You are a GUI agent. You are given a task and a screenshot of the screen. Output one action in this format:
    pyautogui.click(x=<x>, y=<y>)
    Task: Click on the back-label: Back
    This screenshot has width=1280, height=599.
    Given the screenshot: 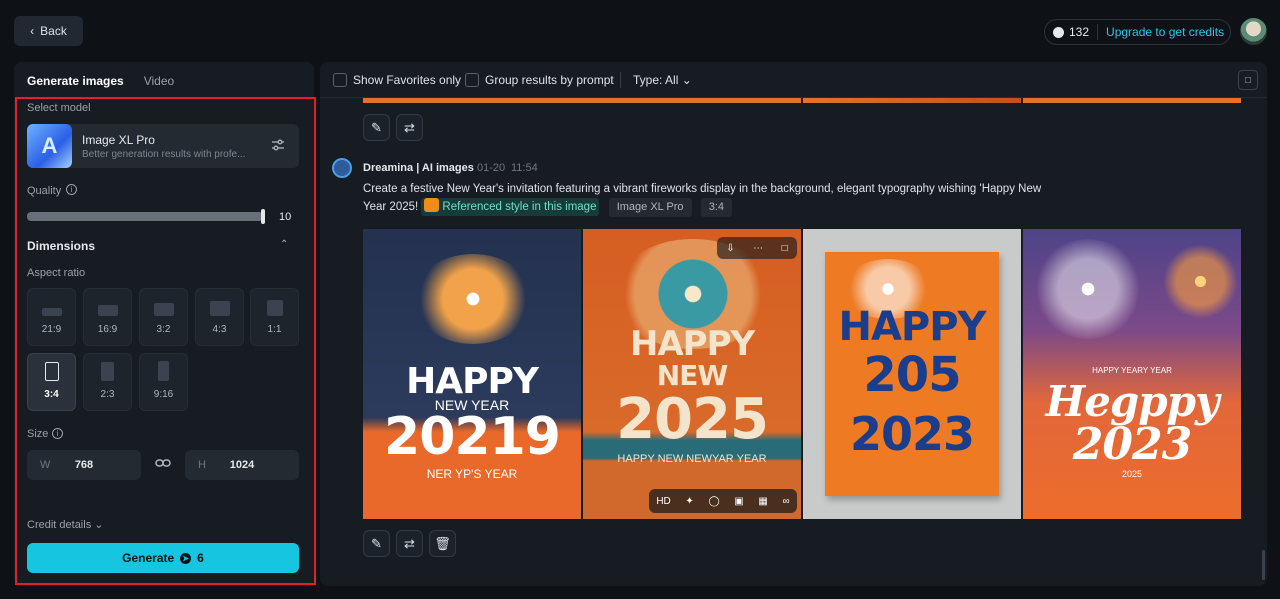 What is the action you would take?
    pyautogui.click(x=53, y=31)
    